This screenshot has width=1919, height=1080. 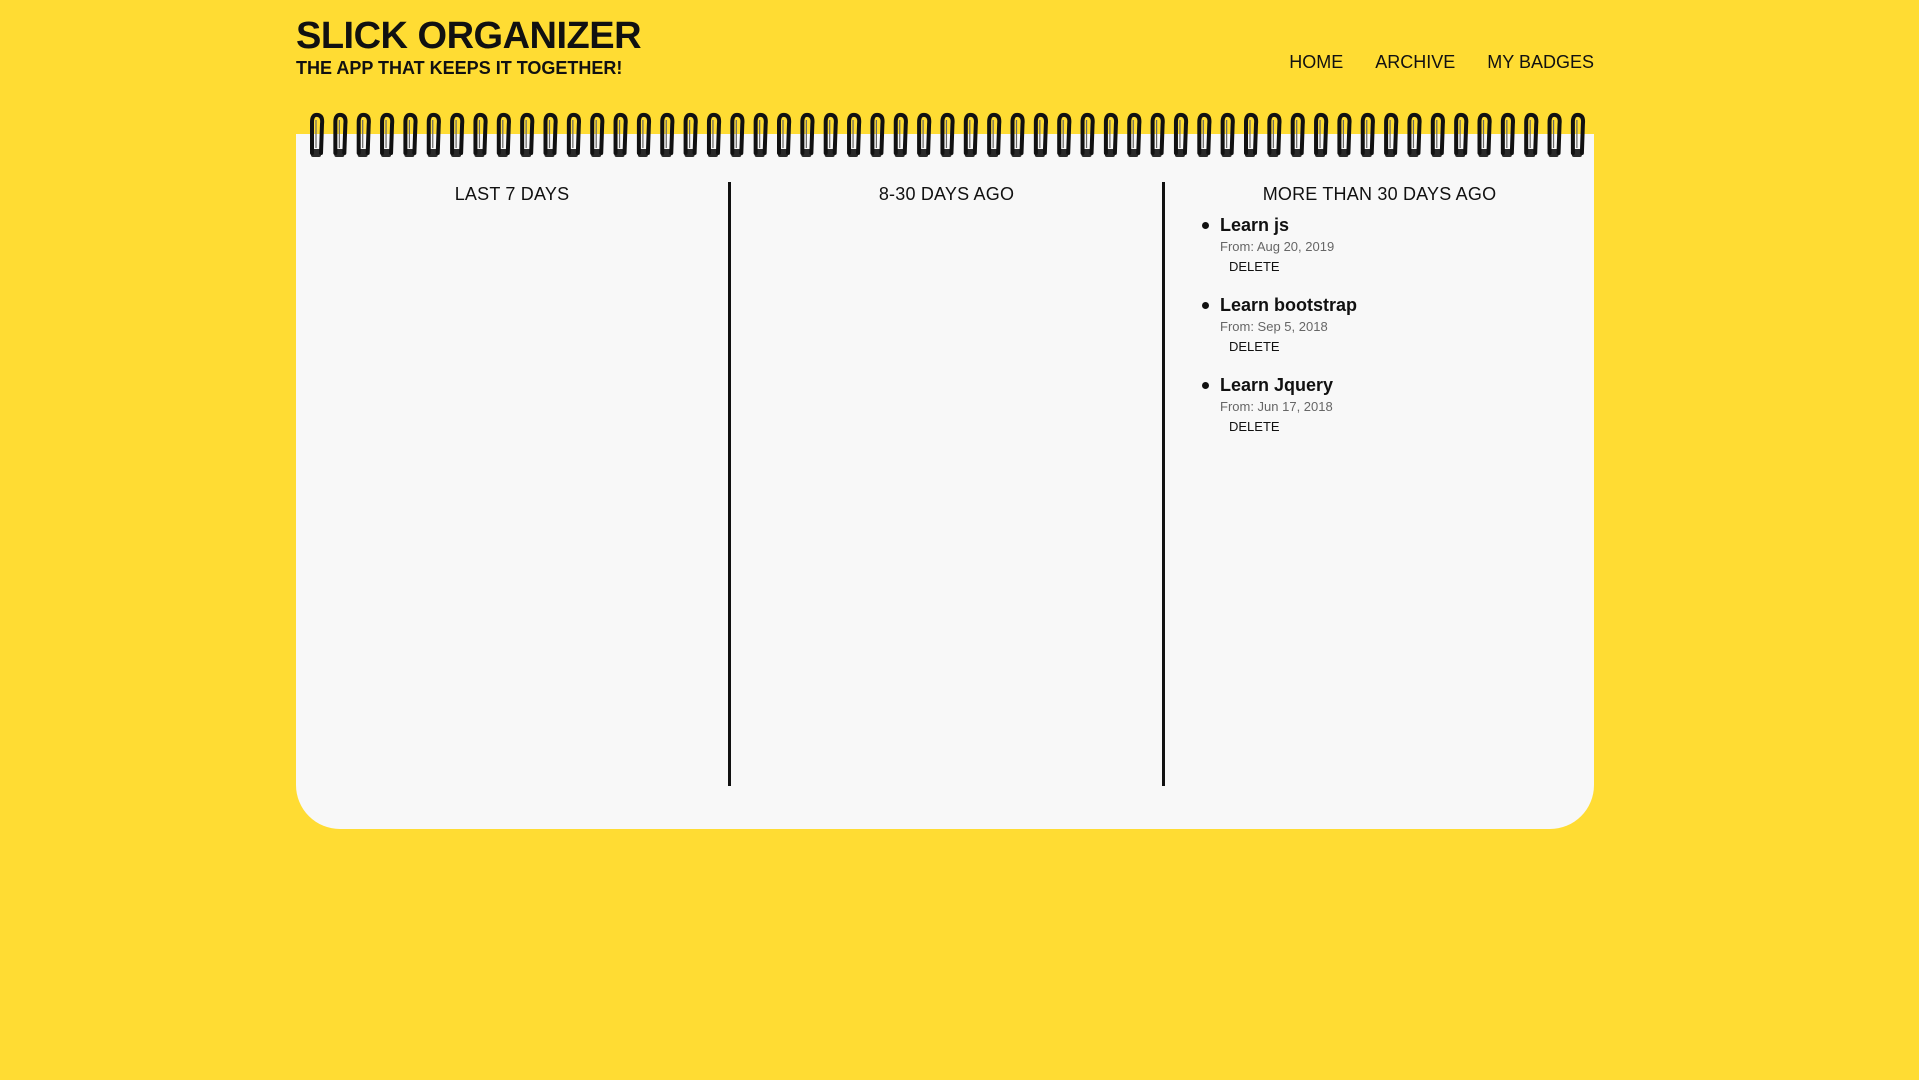 What do you see at coordinates (1255, 225) in the screenshot?
I see `task-title: Learn js` at bounding box center [1255, 225].